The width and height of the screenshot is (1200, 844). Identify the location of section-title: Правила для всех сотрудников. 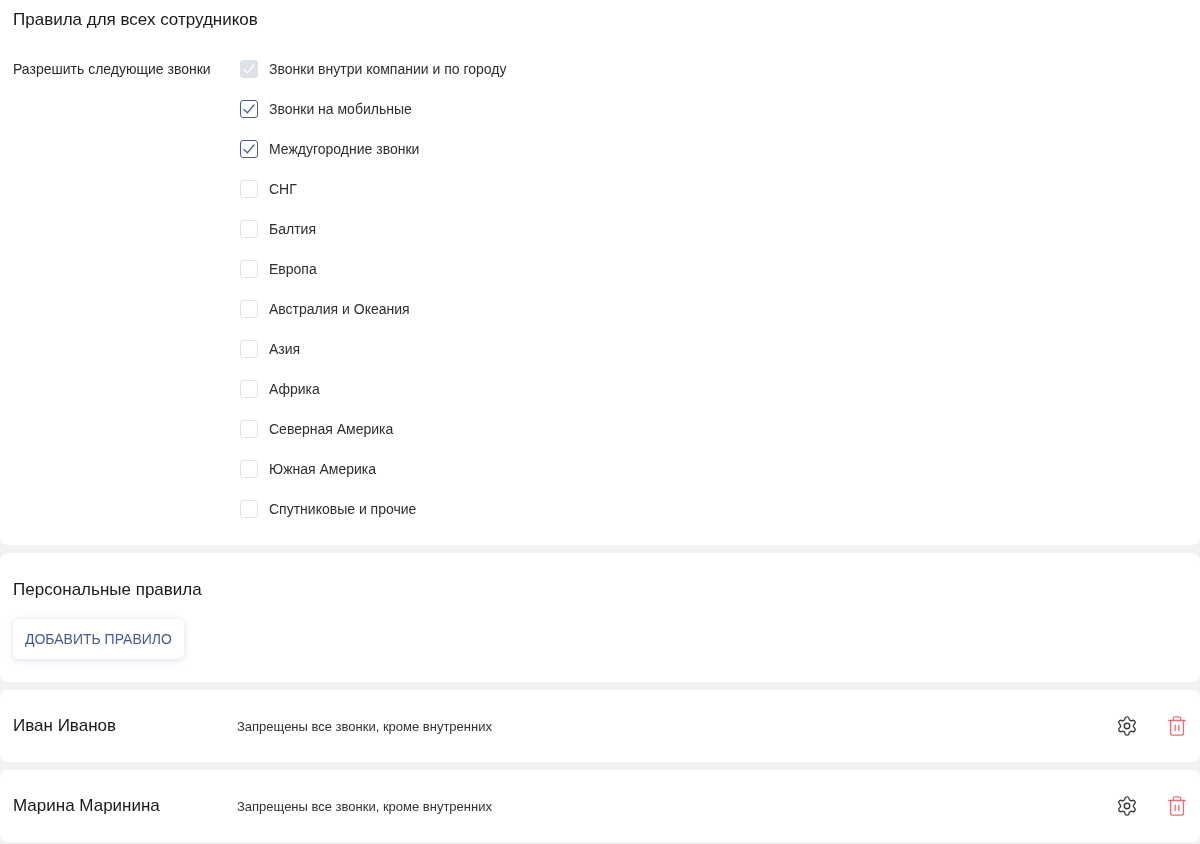
(136, 20).